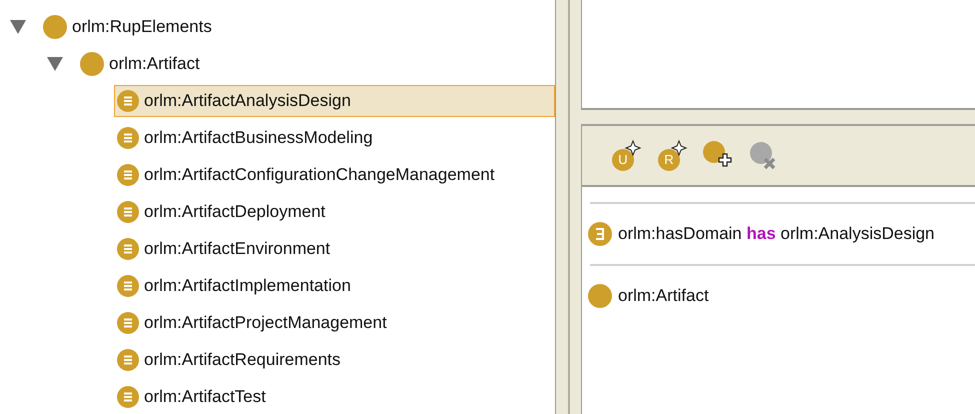 The height and width of the screenshot is (414, 975). Describe the element at coordinates (334, 322) in the screenshot. I see `tree-item: orlm:ArtifactProjectManagement` at that location.